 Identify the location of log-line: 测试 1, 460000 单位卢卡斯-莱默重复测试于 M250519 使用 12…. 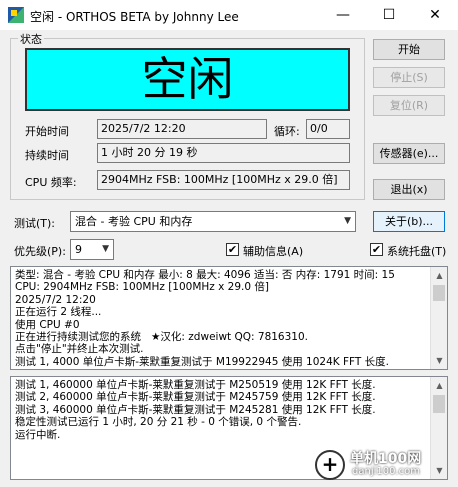
(195, 385).